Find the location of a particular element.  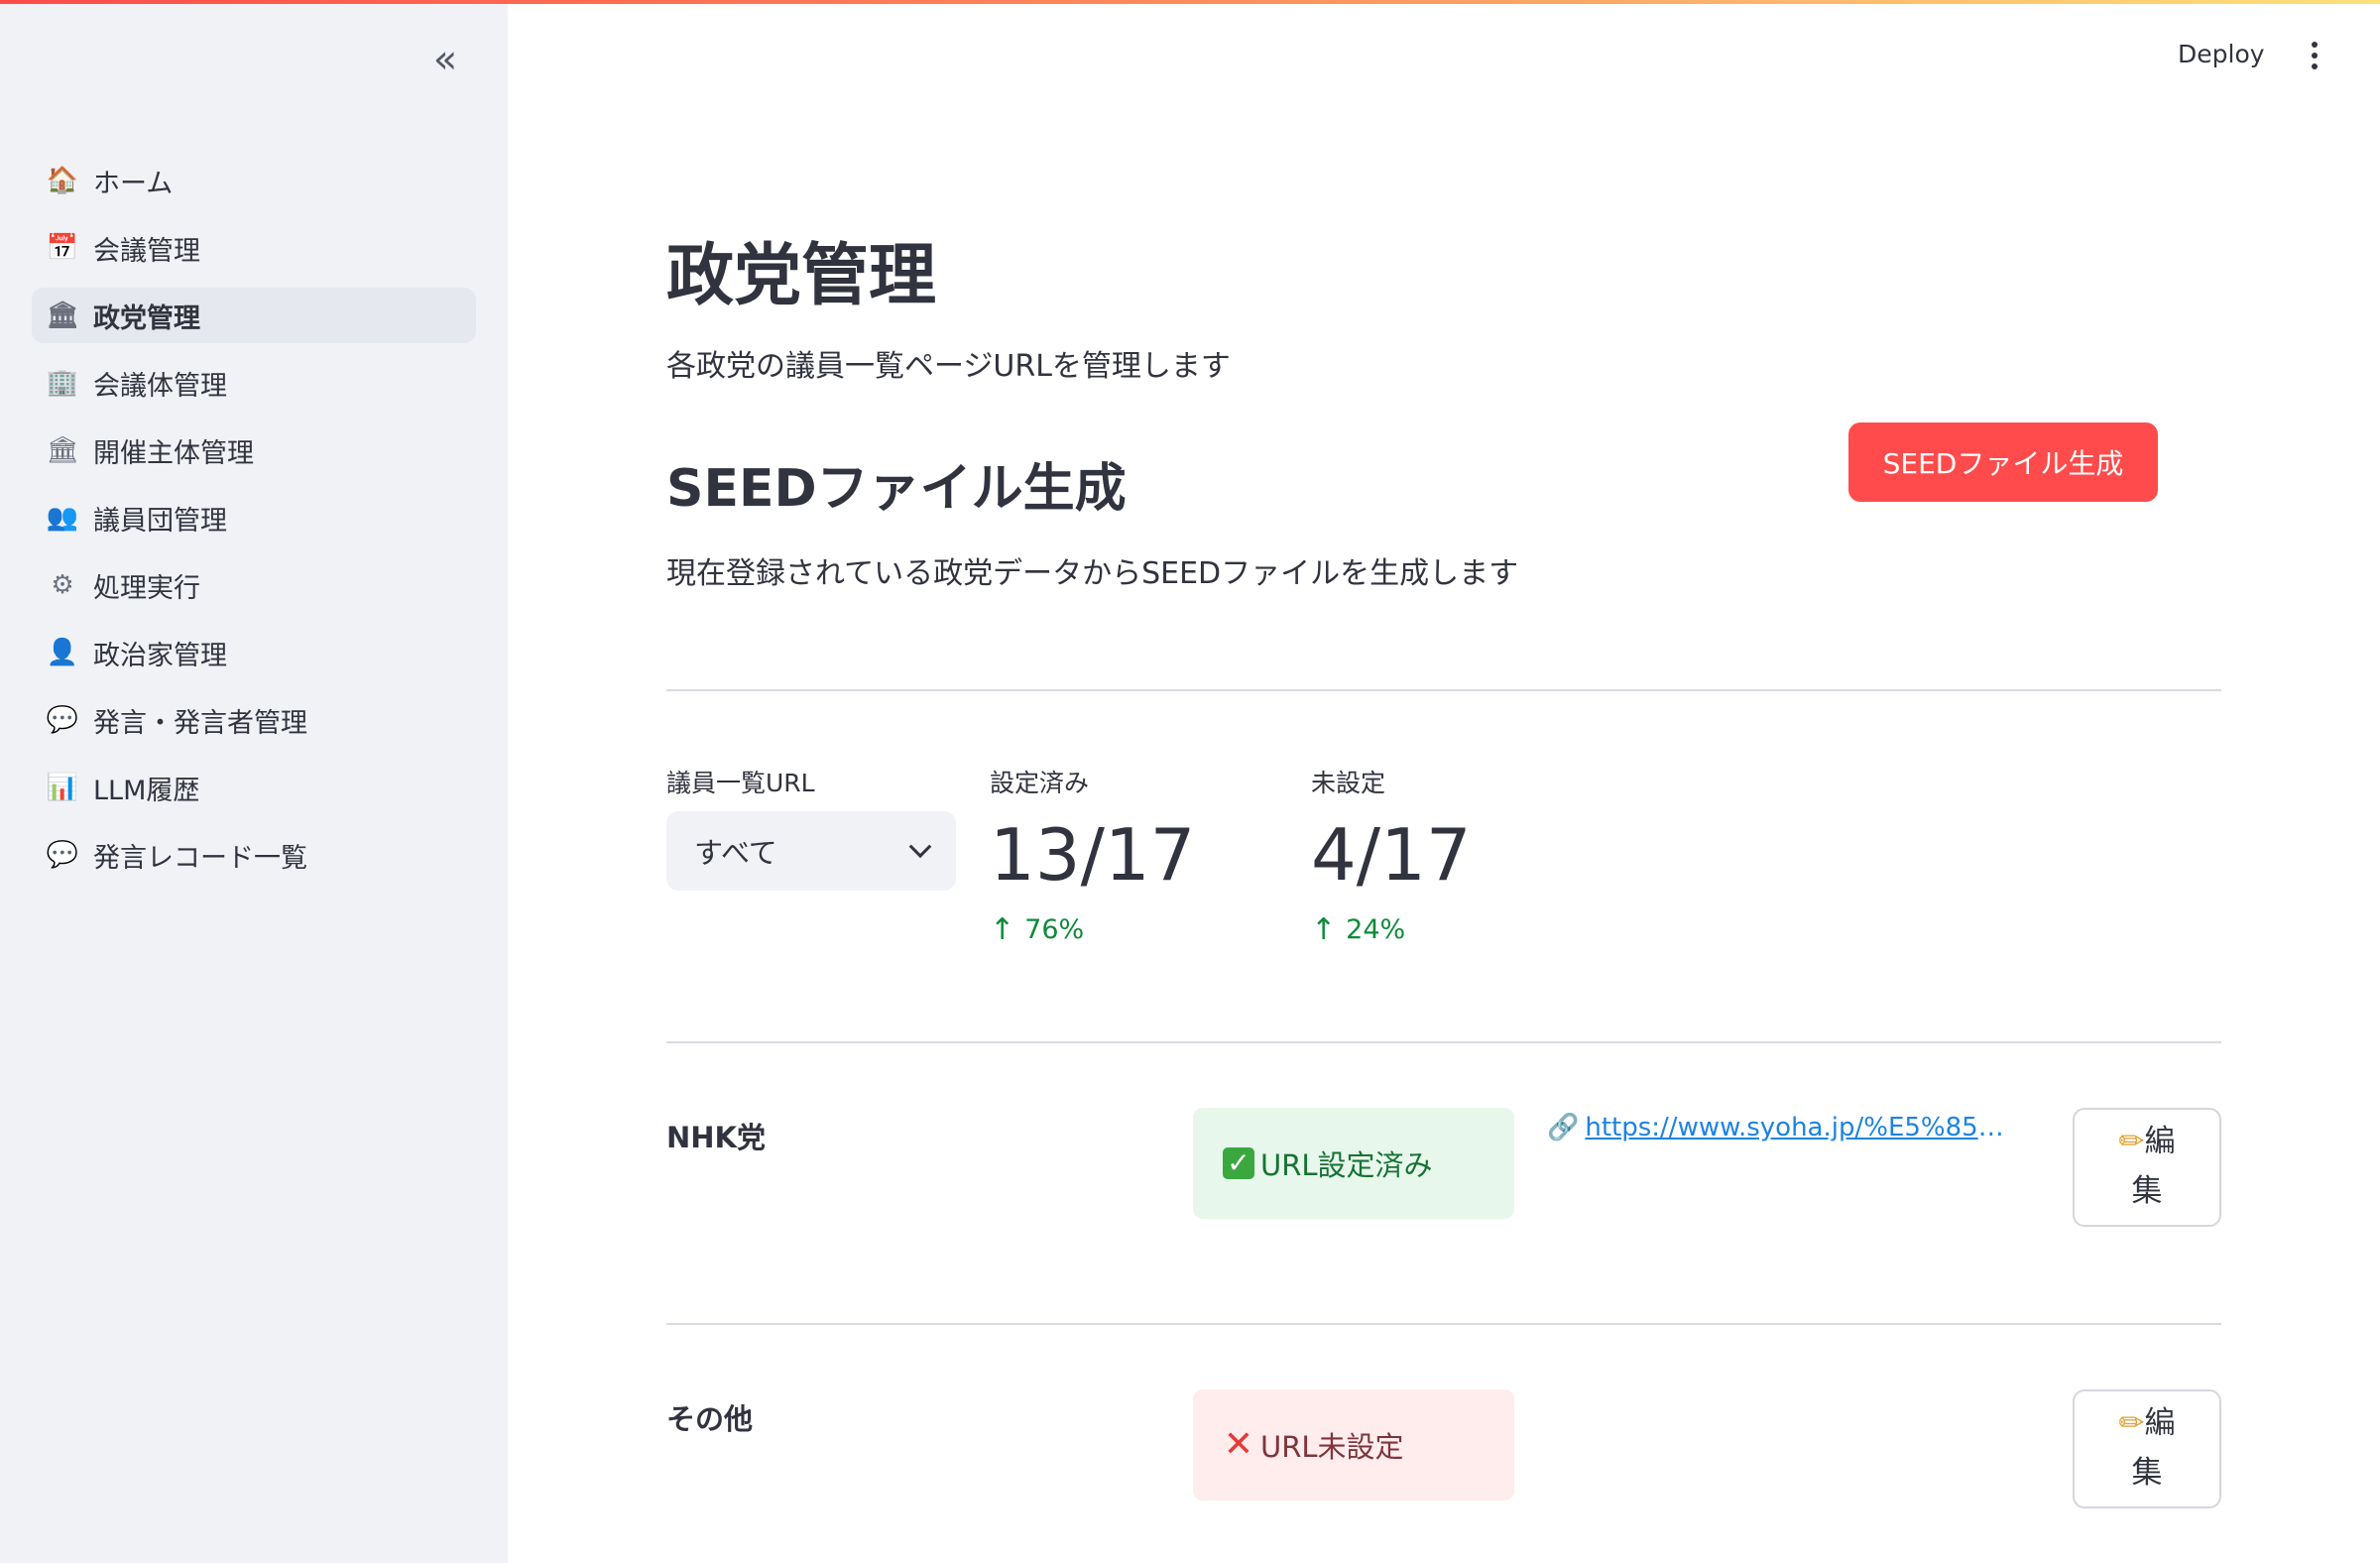

bar-chart-icon: 📊 is located at coordinates (62, 787).